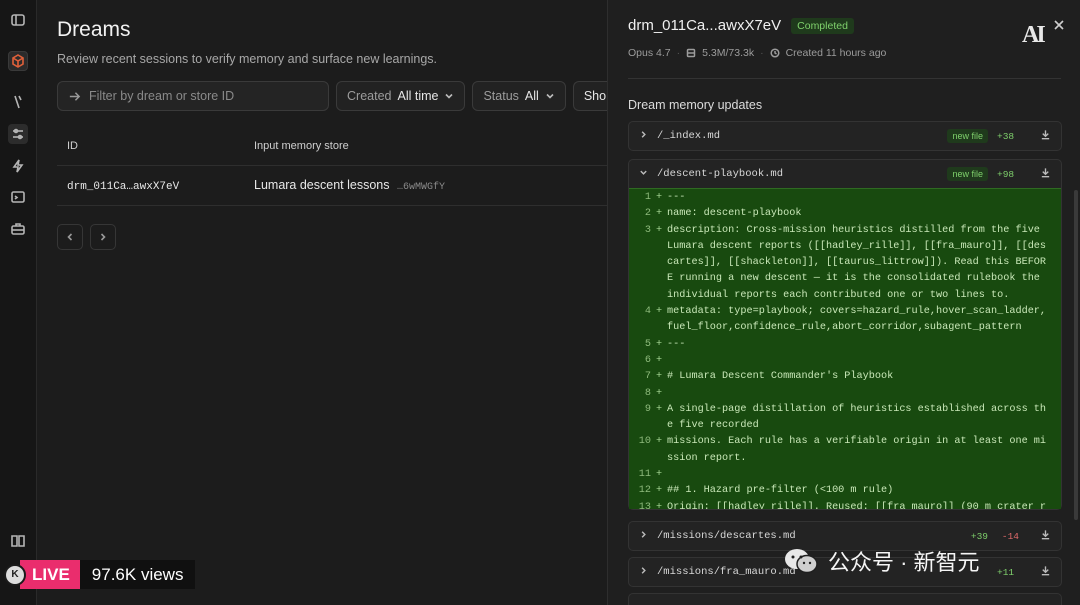 The image size is (1080, 605). Describe the element at coordinates (836, 53) in the screenshot. I see `created-time: Created 11 hours ago` at that location.